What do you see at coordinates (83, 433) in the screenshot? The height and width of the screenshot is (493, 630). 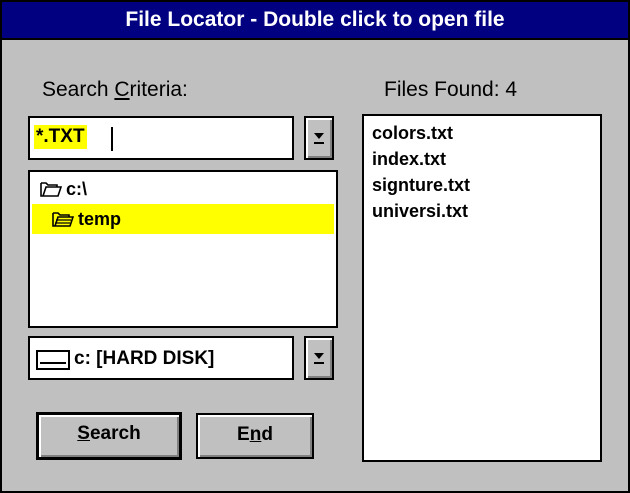 I see `search-button-accel: S` at bounding box center [83, 433].